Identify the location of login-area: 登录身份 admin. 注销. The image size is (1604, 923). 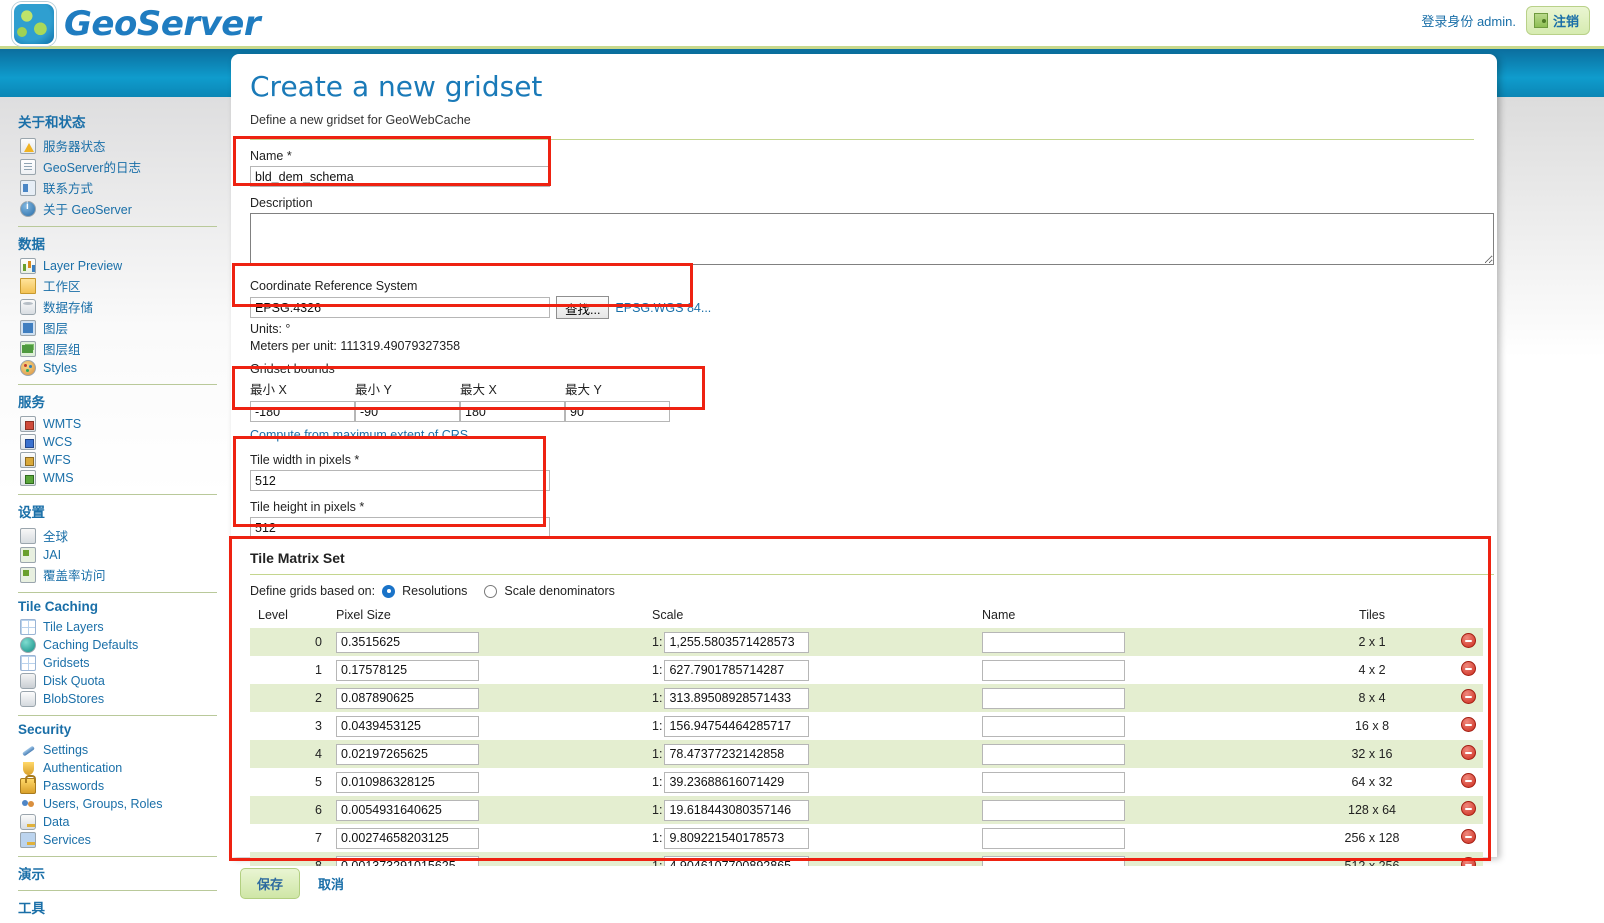
(1505, 20).